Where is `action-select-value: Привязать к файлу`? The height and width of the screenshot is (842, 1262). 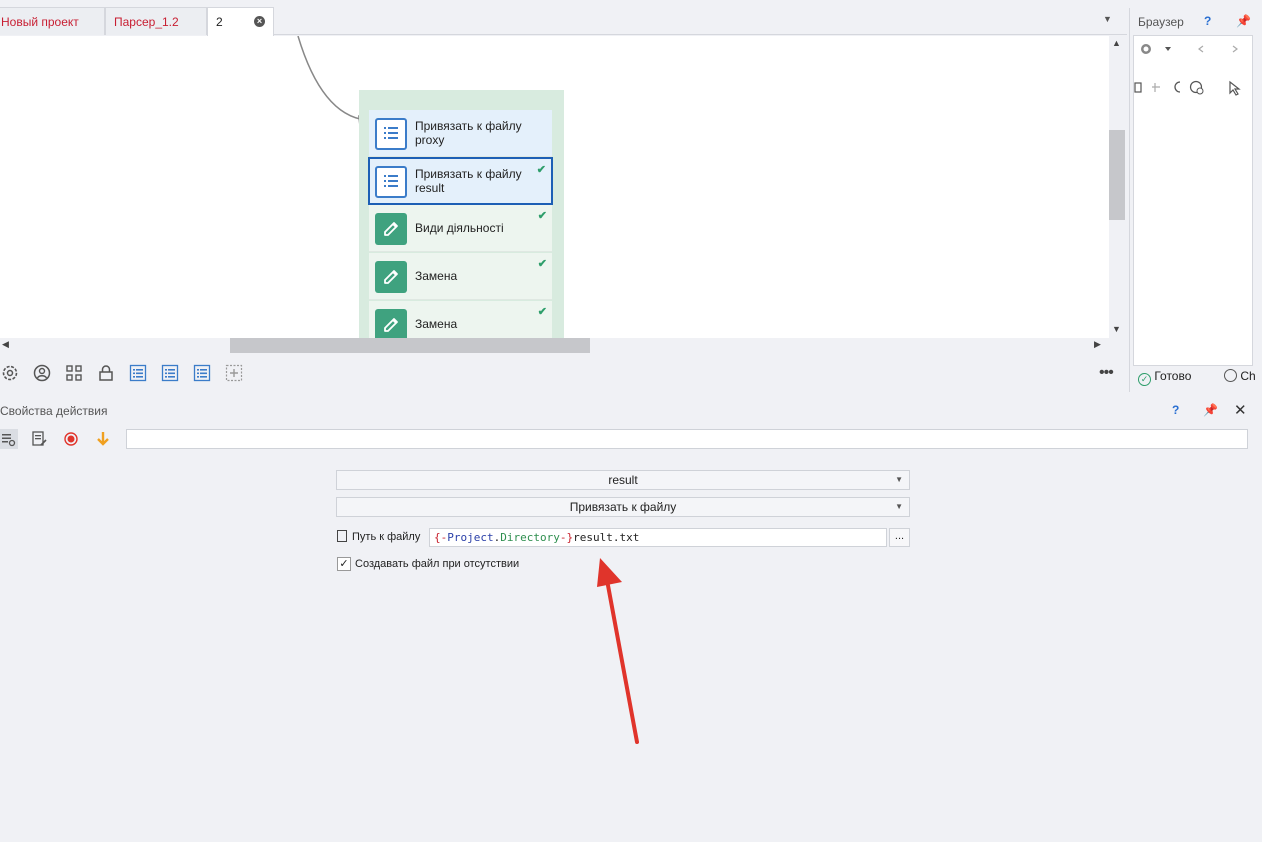 action-select-value: Привязать к файлу is located at coordinates (623, 507).